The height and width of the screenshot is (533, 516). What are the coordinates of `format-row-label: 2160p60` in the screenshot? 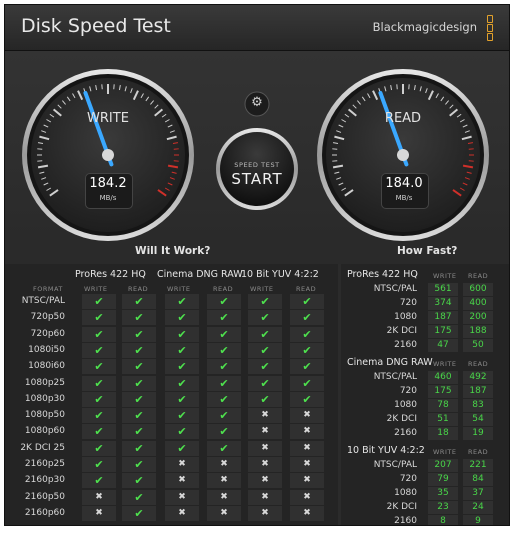 It's located at (44, 512).